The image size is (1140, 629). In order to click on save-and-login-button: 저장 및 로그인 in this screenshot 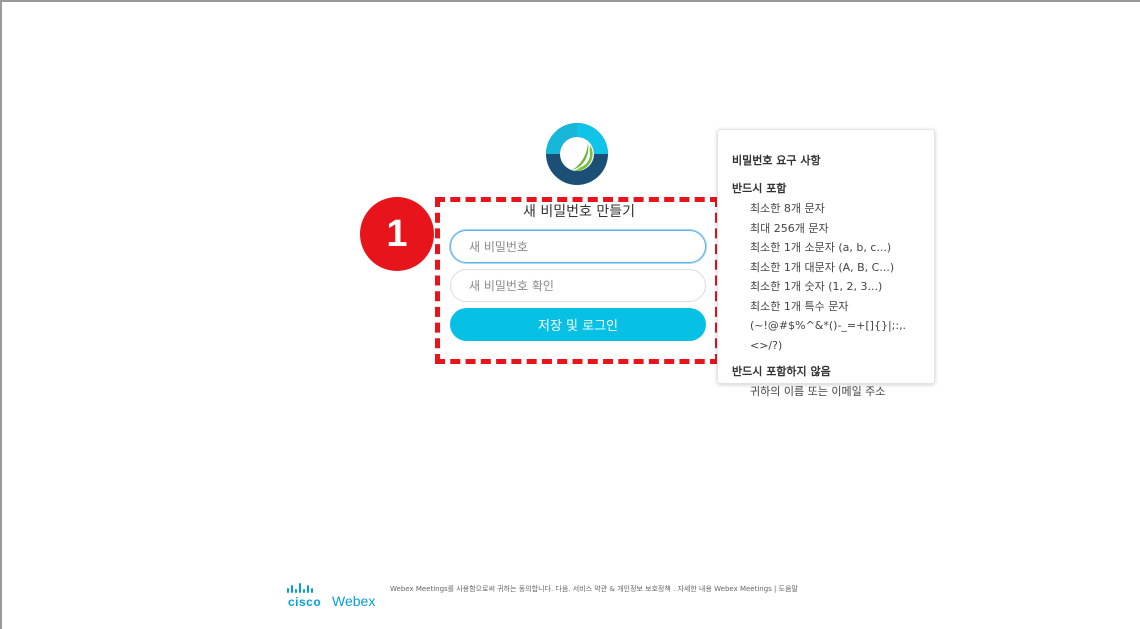, I will do `click(578, 324)`.